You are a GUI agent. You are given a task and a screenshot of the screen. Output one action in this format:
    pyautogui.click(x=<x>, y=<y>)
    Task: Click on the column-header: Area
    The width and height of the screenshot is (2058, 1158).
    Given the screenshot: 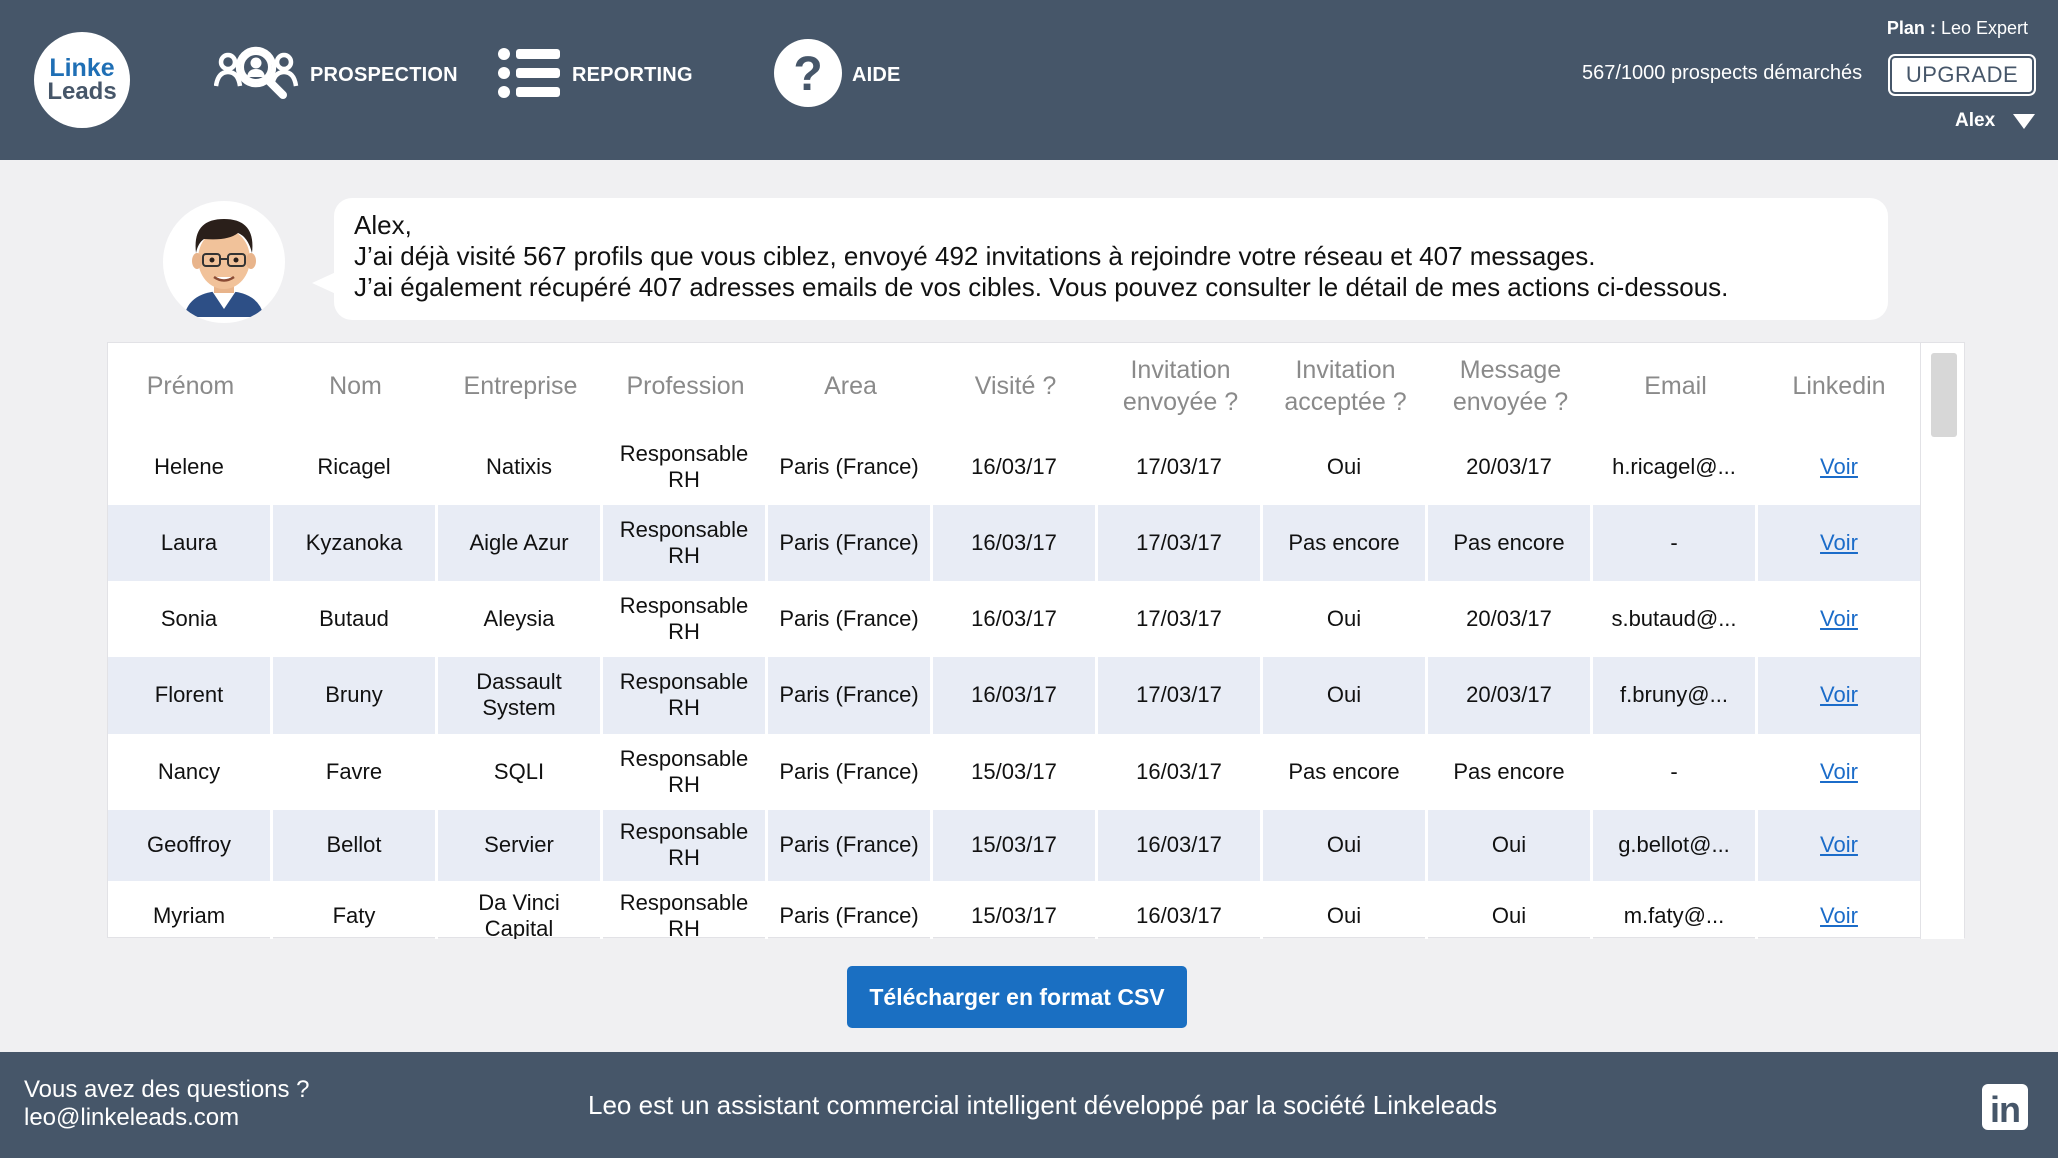 What is the action you would take?
    pyautogui.click(x=850, y=386)
    